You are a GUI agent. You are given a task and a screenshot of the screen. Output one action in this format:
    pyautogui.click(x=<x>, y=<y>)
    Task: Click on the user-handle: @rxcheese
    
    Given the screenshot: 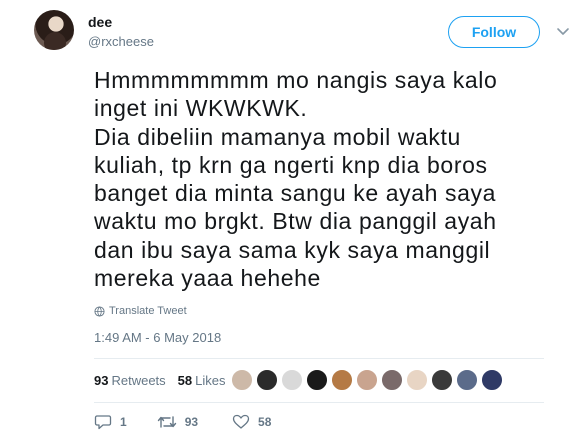 What is the action you would take?
    pyautogui.click(x=121, y=41)
    